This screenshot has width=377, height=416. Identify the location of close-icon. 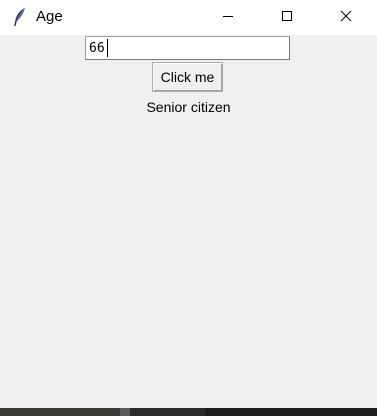
(346, 18).